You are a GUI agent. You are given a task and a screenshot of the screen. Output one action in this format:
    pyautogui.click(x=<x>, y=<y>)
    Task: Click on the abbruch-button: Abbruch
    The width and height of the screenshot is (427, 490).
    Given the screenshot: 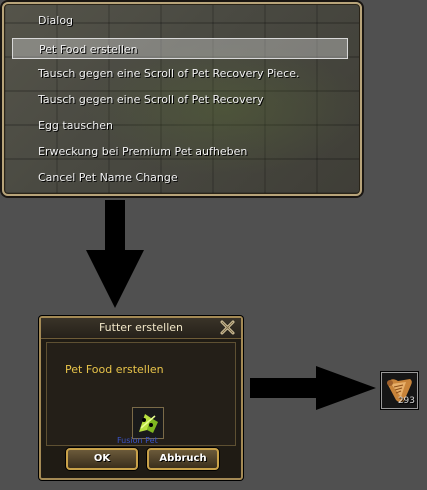 What is the action you would take?
    pyautogui.click(x=183, y=459)
    